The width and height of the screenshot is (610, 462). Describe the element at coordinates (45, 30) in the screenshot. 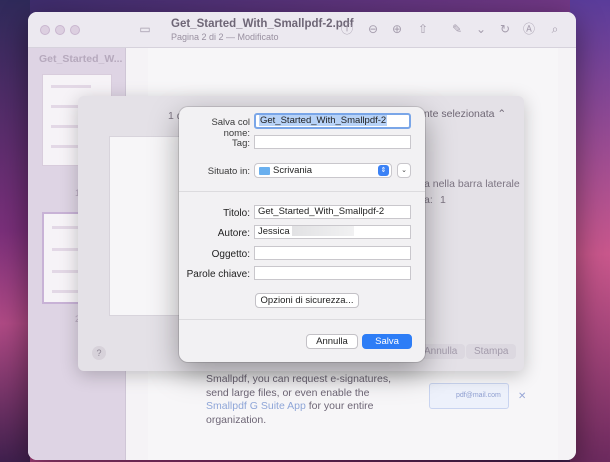

I see `close-window-button` at that location.